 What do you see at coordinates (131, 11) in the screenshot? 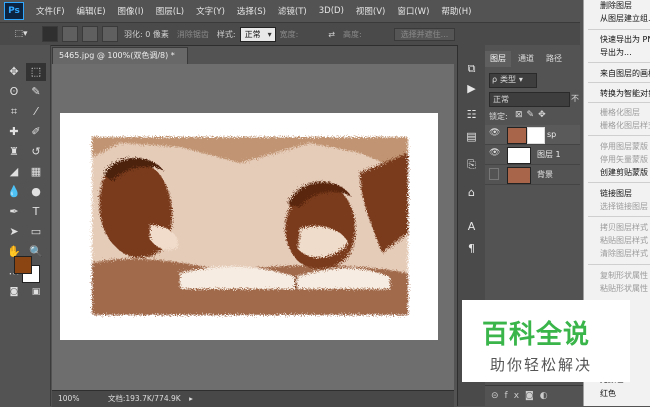
I see `menu-image: 图像(I)` at bounding box center [131, 11].